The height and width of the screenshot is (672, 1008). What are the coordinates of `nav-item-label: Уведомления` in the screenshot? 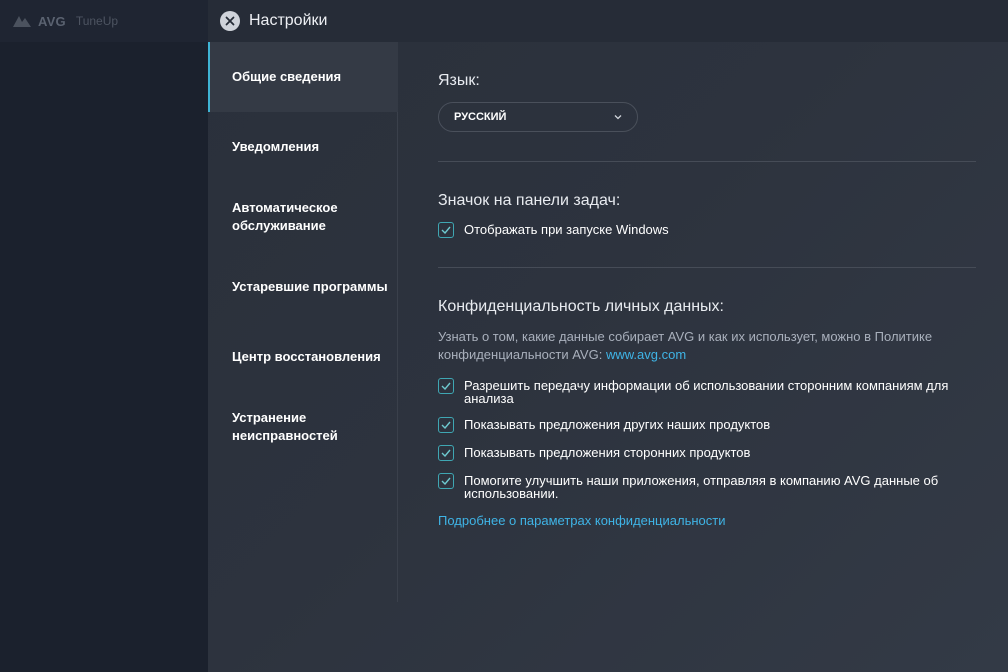 It's located at (276, 146).